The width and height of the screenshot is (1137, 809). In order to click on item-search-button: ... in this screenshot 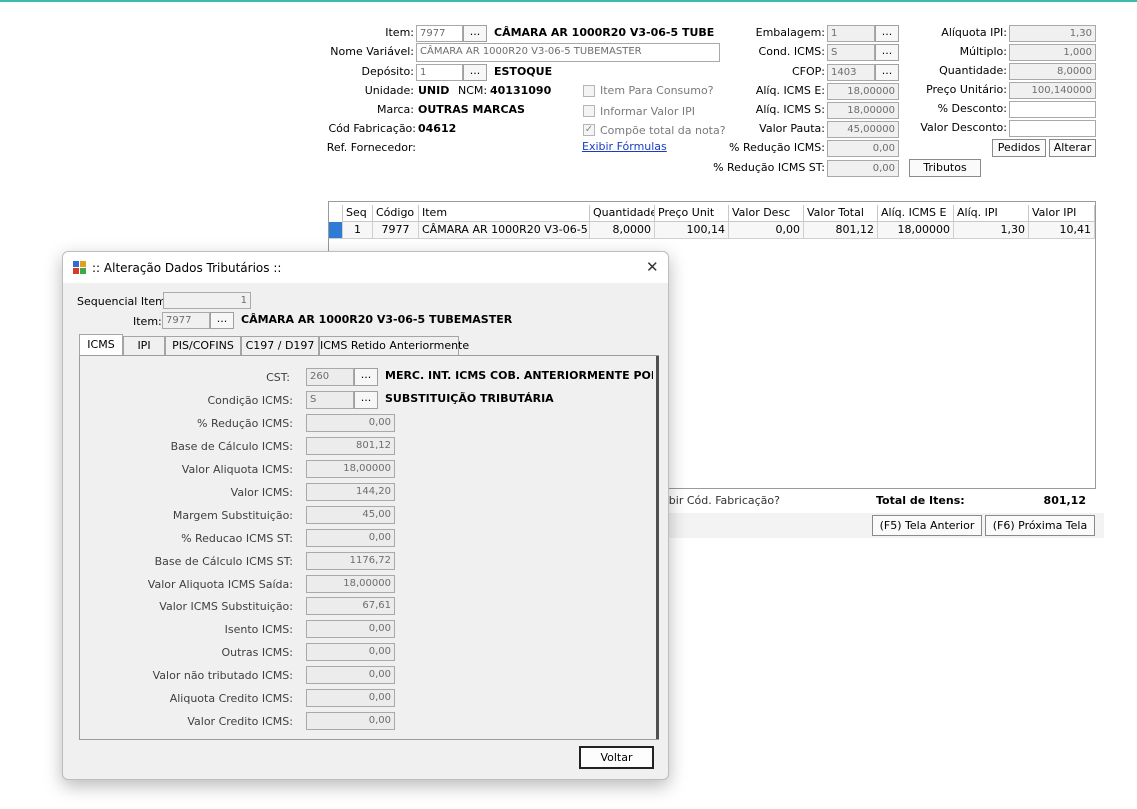, I will do `click(475, 33)`.